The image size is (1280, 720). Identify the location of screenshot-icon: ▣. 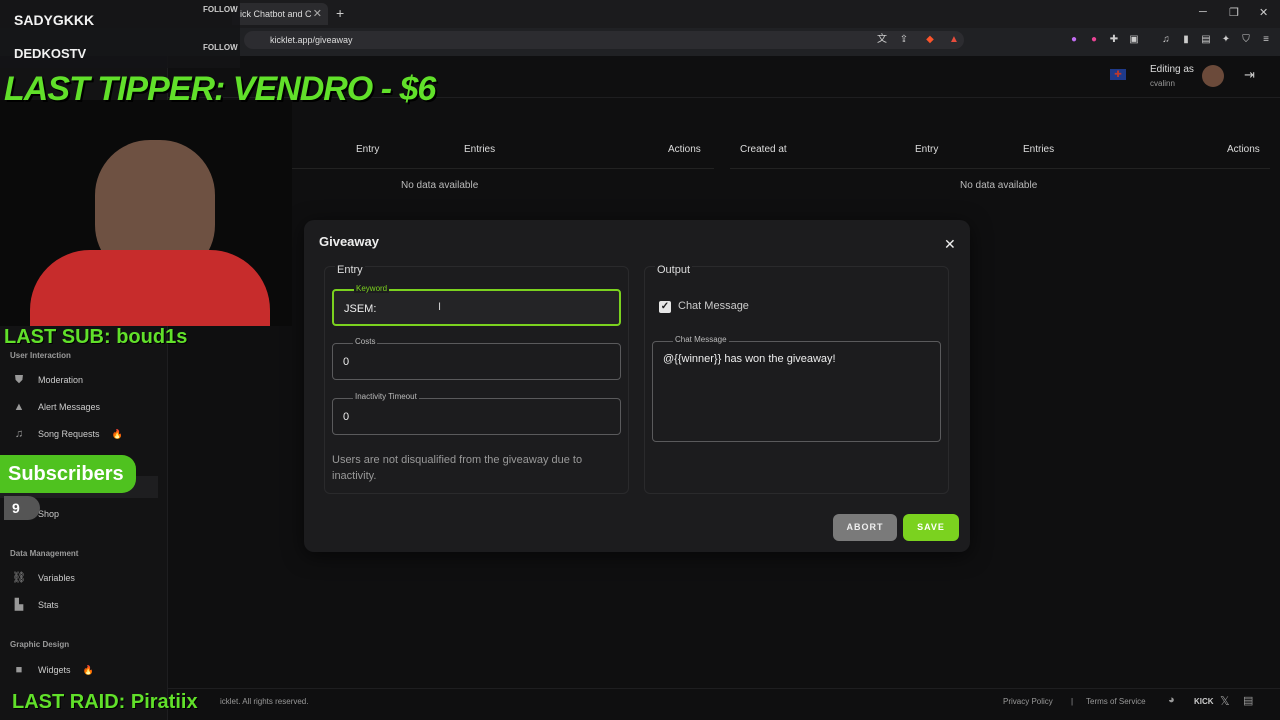
(1134, 40).